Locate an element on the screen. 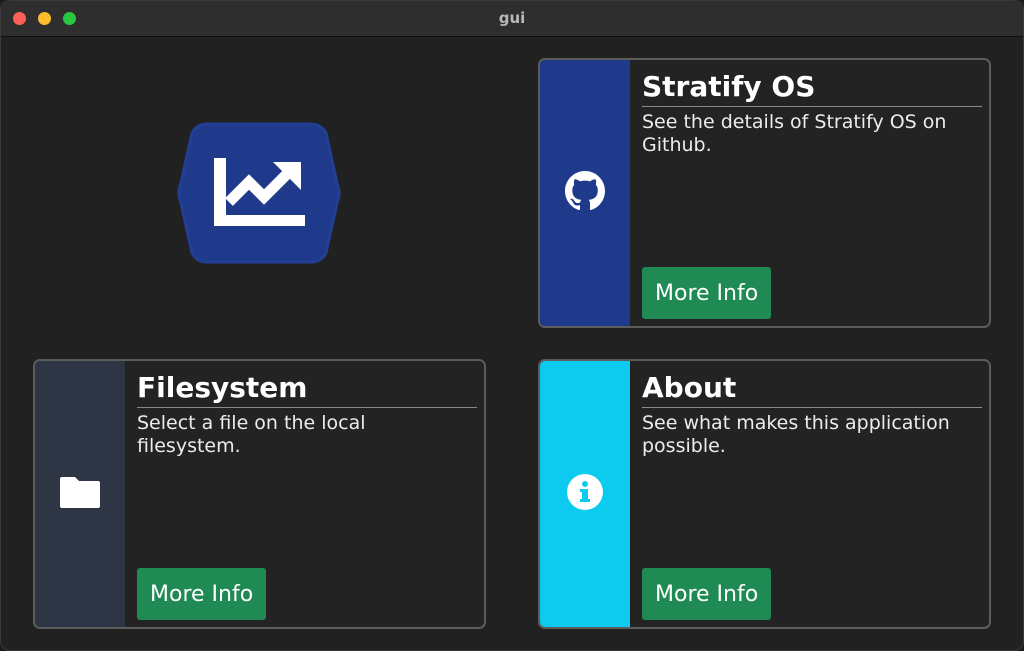  window-title: gui is located at coordinates (512, 18).